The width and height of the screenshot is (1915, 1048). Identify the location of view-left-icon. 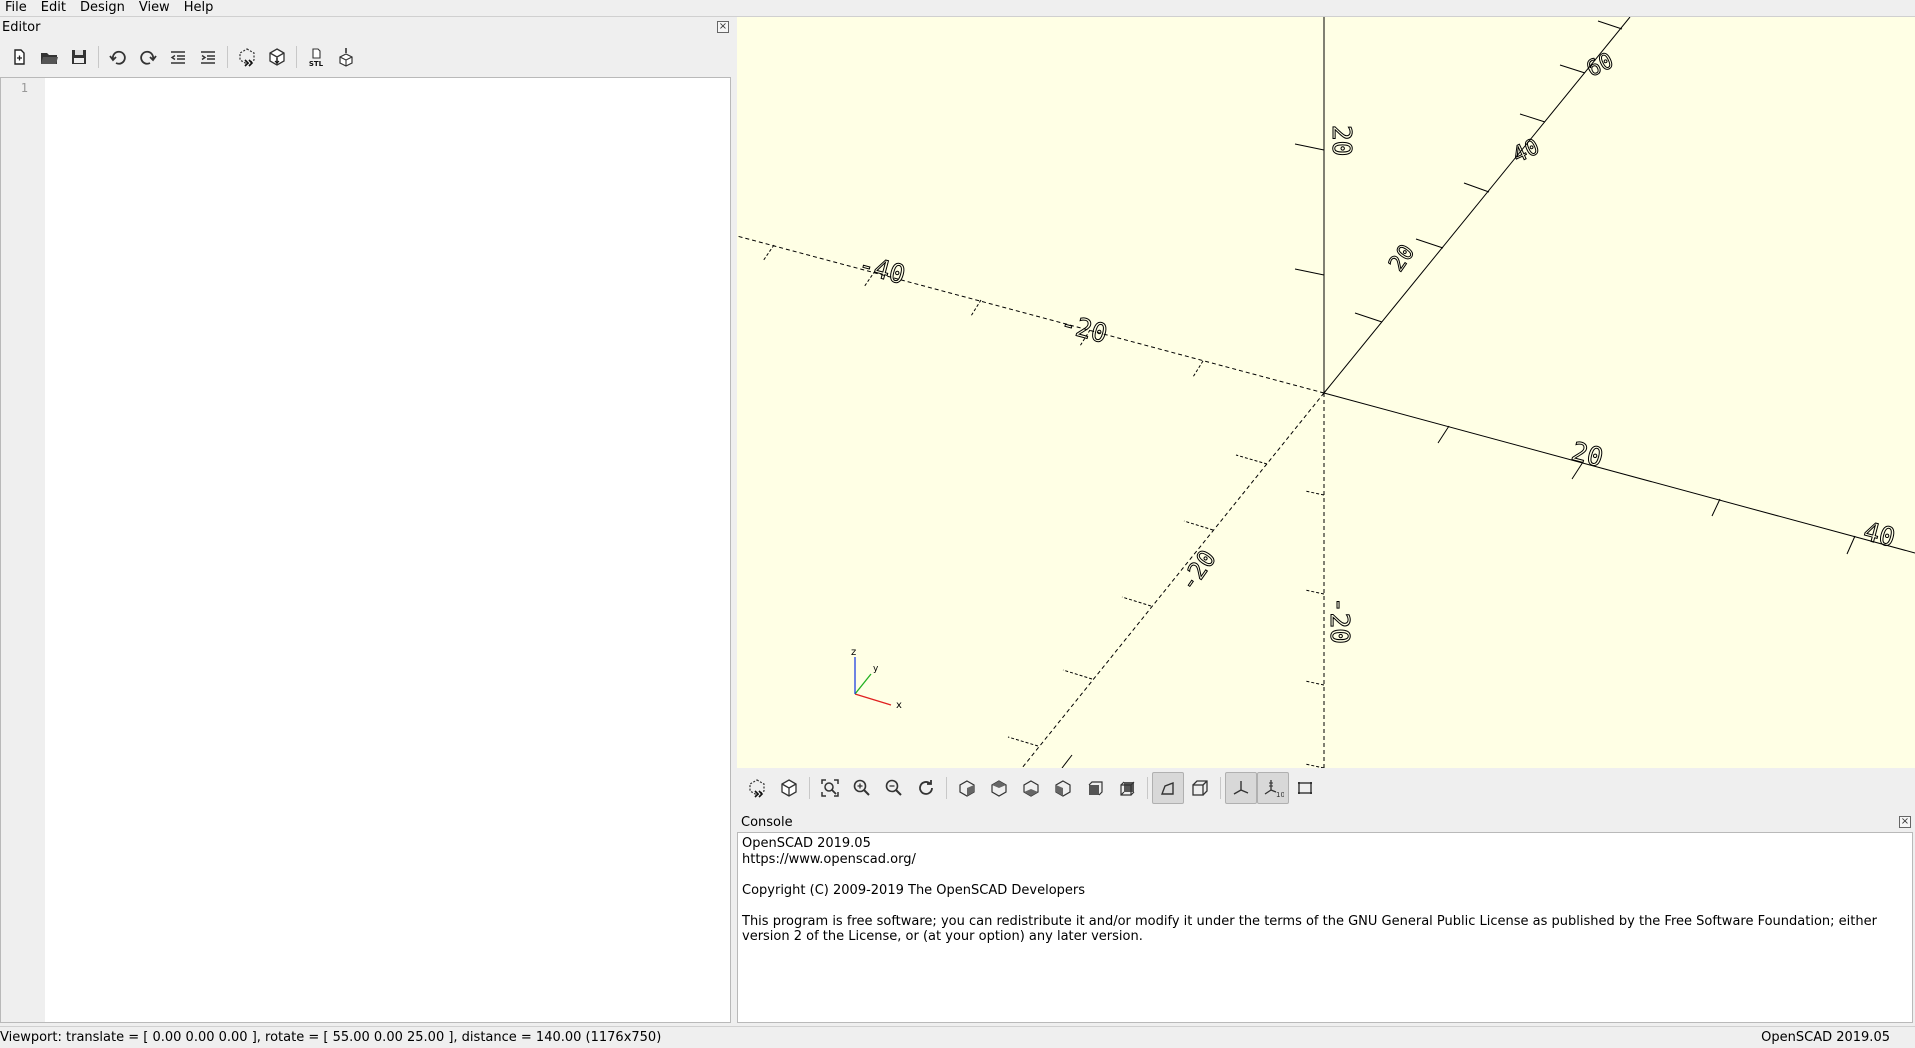
(1063, 788).